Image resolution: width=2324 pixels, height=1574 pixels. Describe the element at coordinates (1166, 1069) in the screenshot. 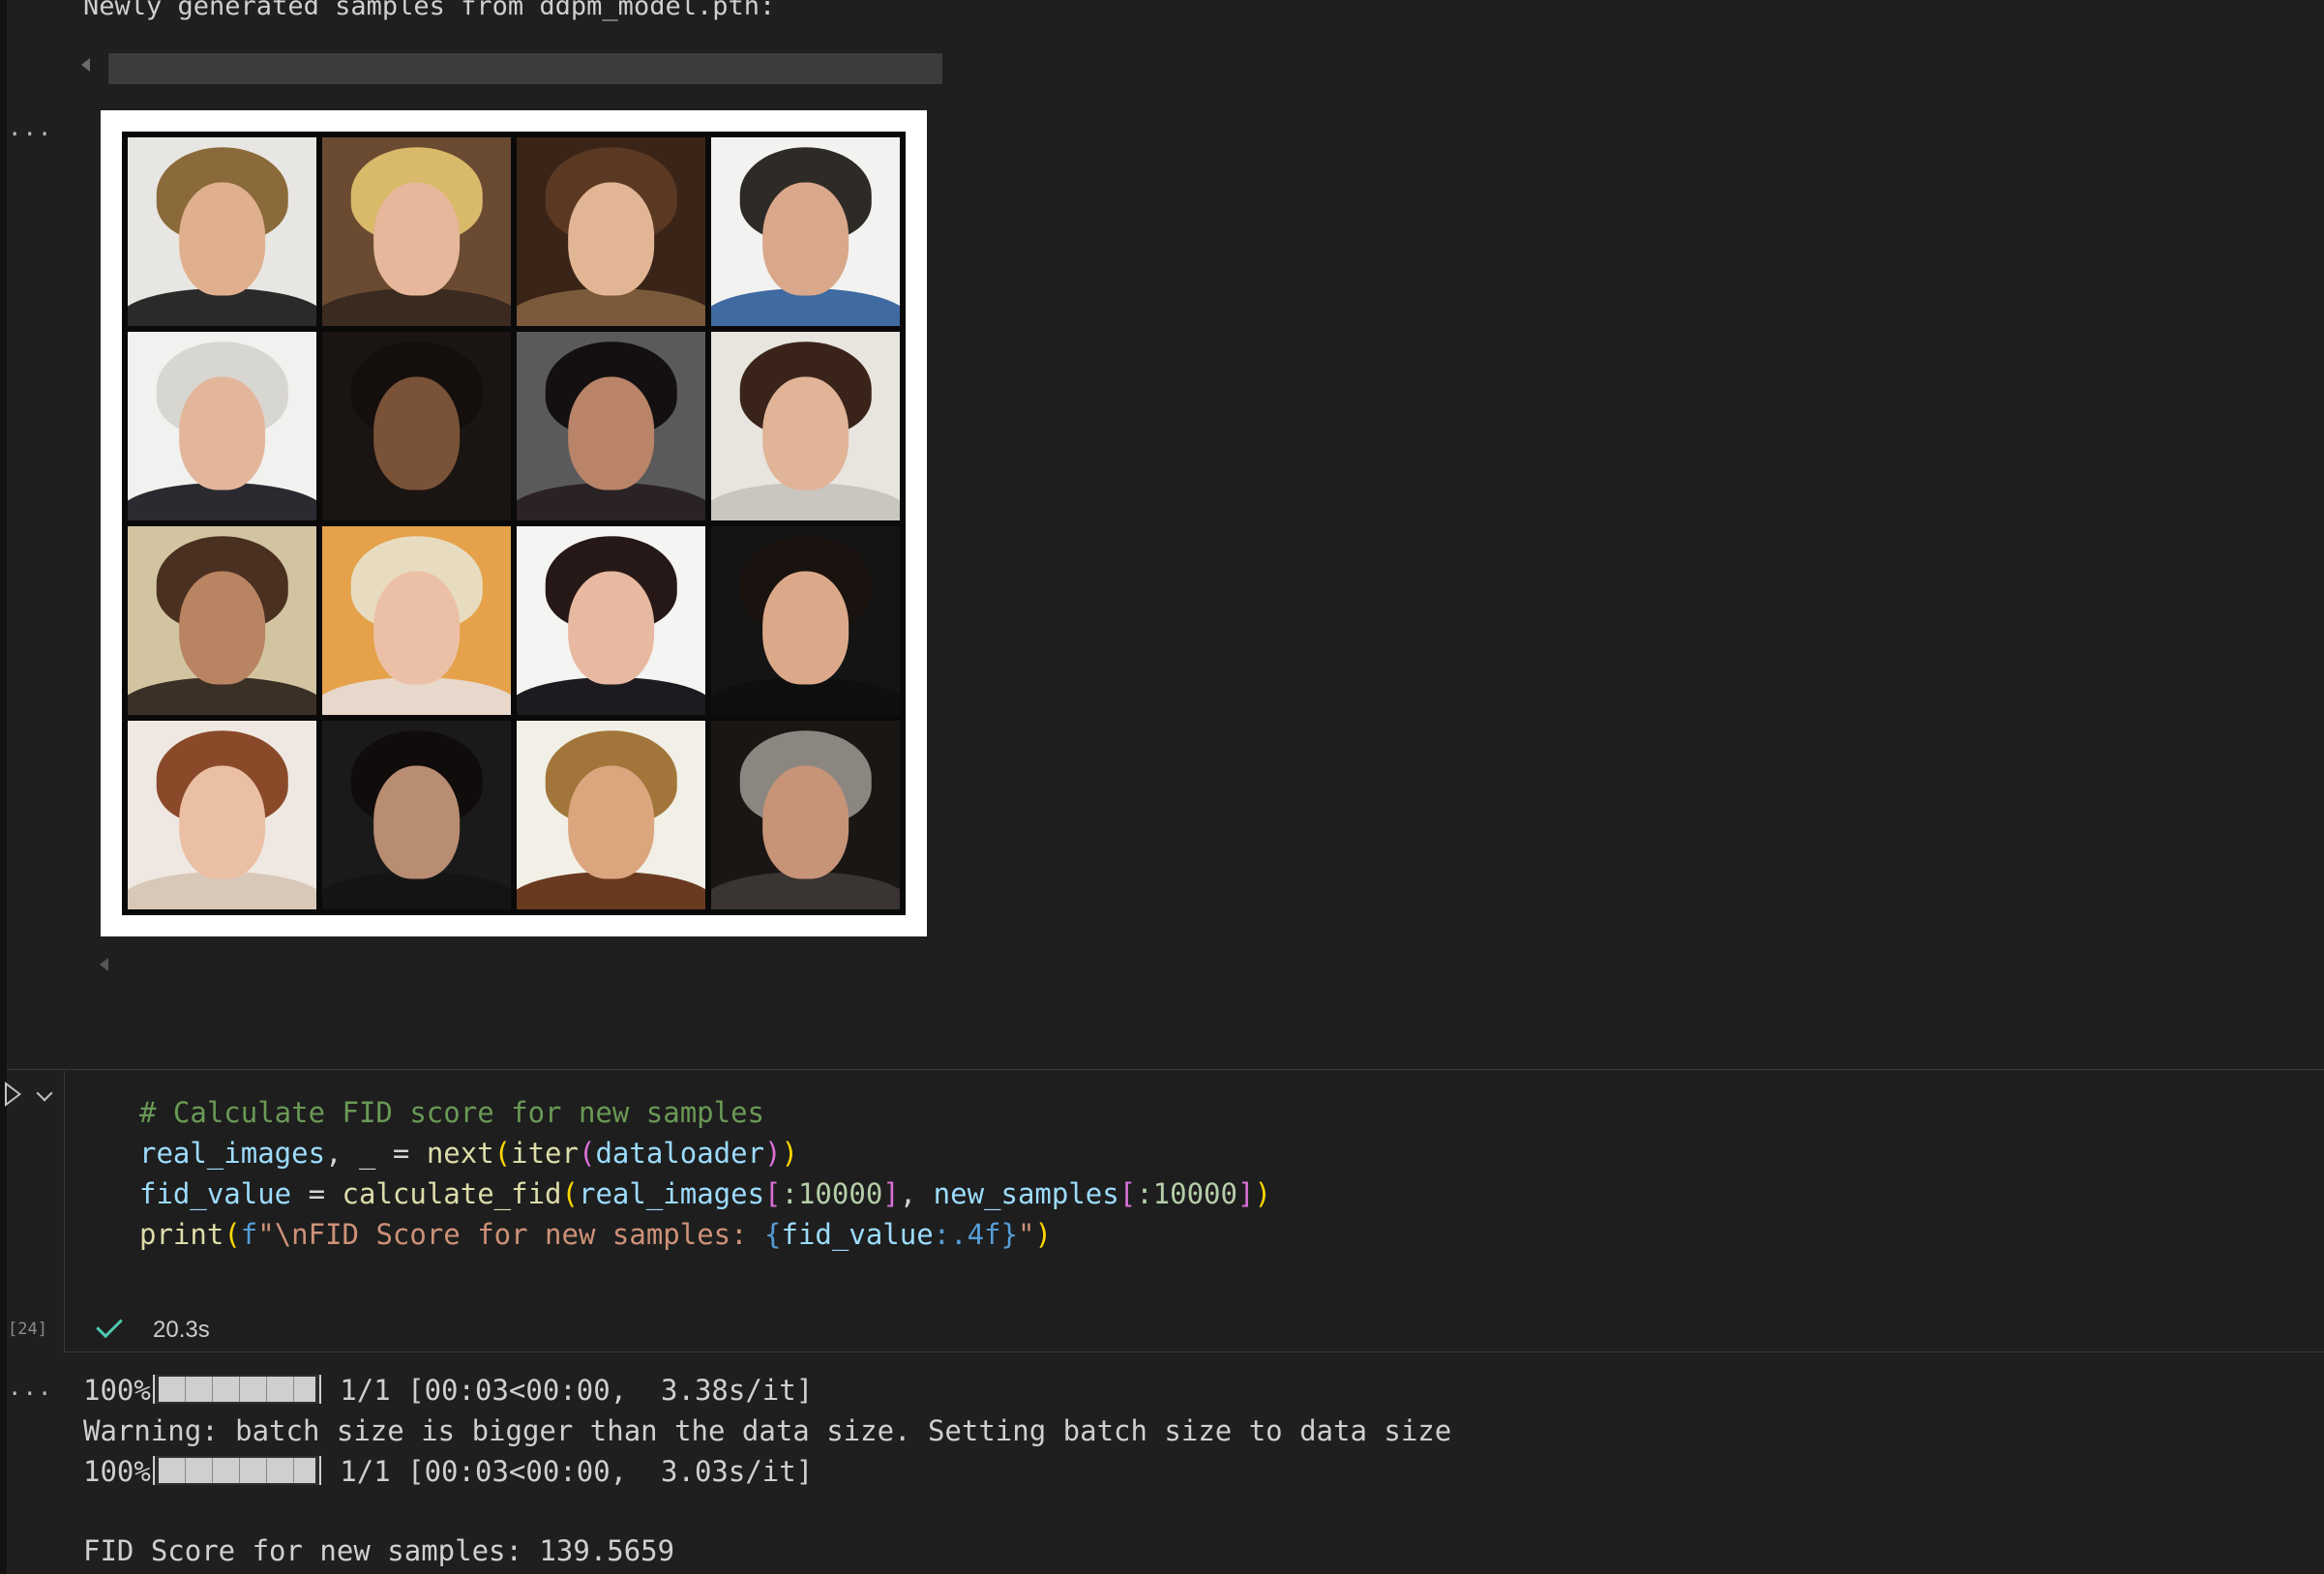

I see `cell-divider` at that location.